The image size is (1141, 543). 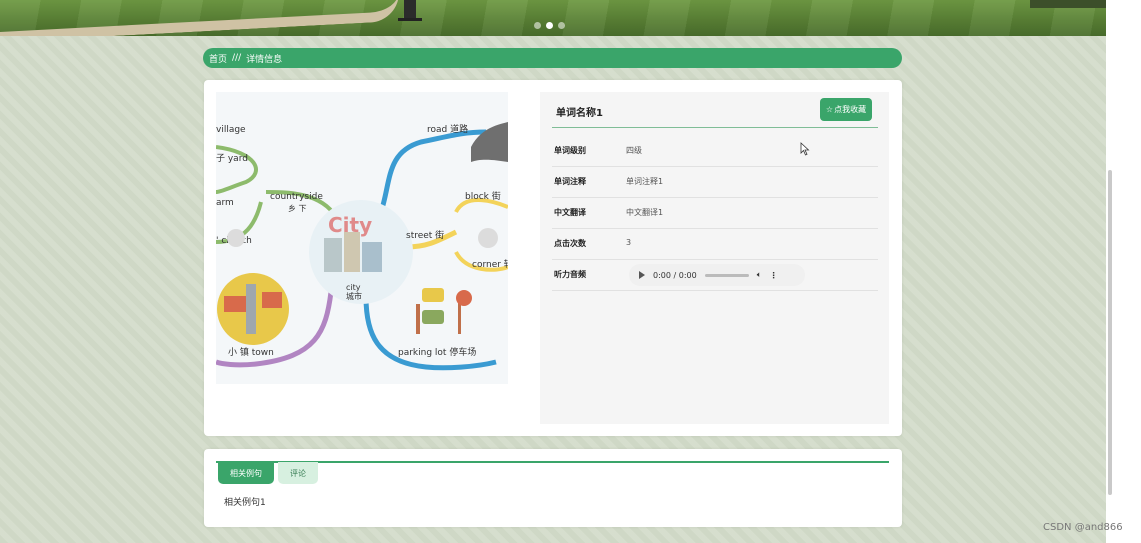 What do you see at coordinates (490, 264) in the screenshot?
I see `svg-text: corner 转` at bounding box center [490, 264].